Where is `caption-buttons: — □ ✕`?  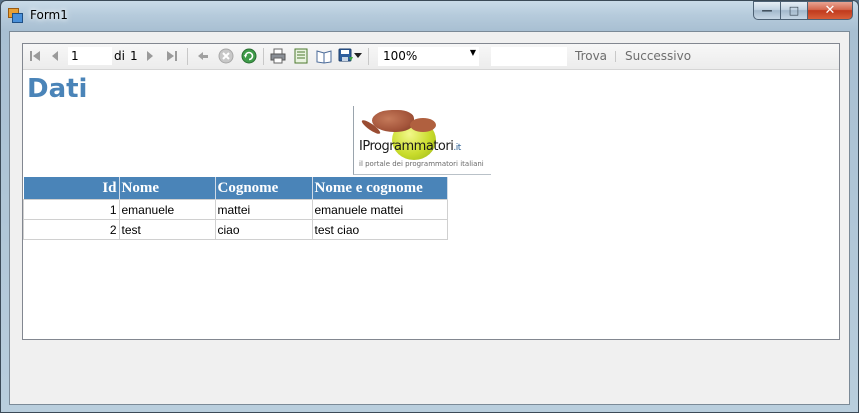 caption-buttons: — □ ✕ is located at coordinates (803, 11).